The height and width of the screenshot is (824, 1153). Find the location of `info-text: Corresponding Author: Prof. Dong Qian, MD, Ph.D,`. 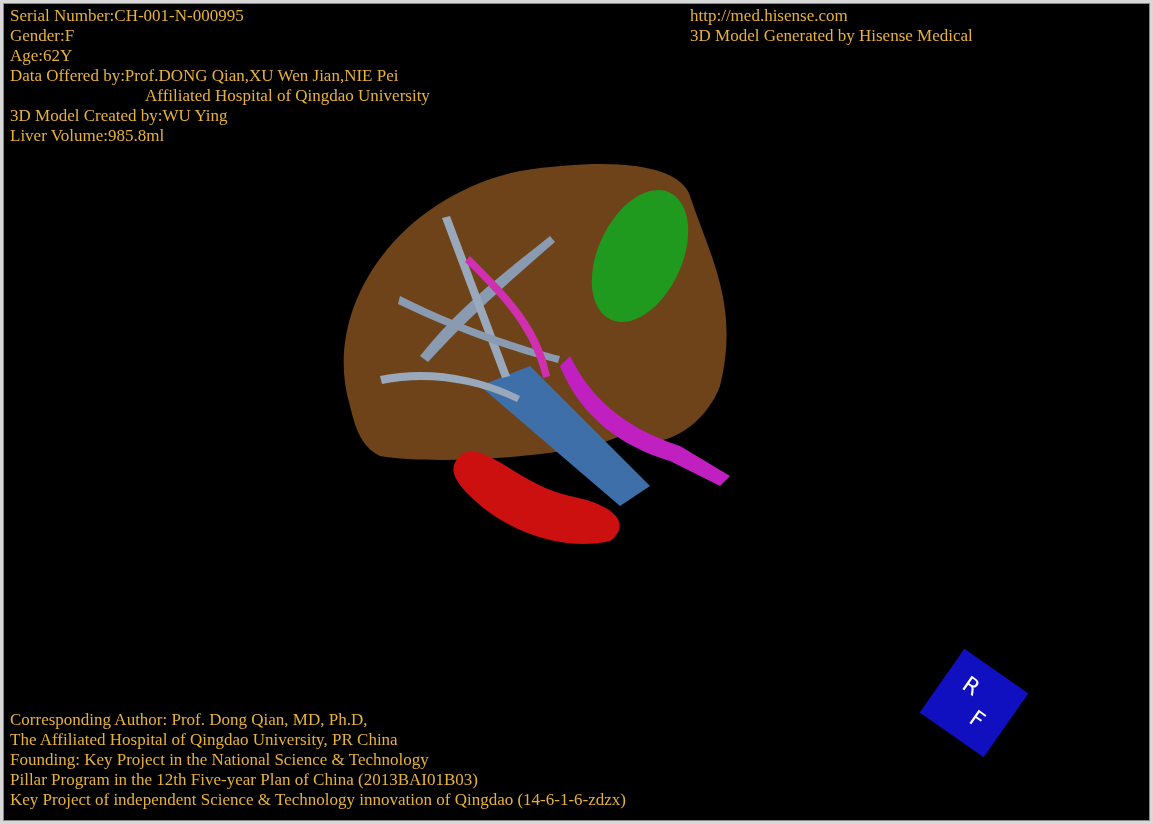

info-text: Corresponding Author: Prof. Dong Qian, MD, Ph.D, is located at coordinates (189, 720).